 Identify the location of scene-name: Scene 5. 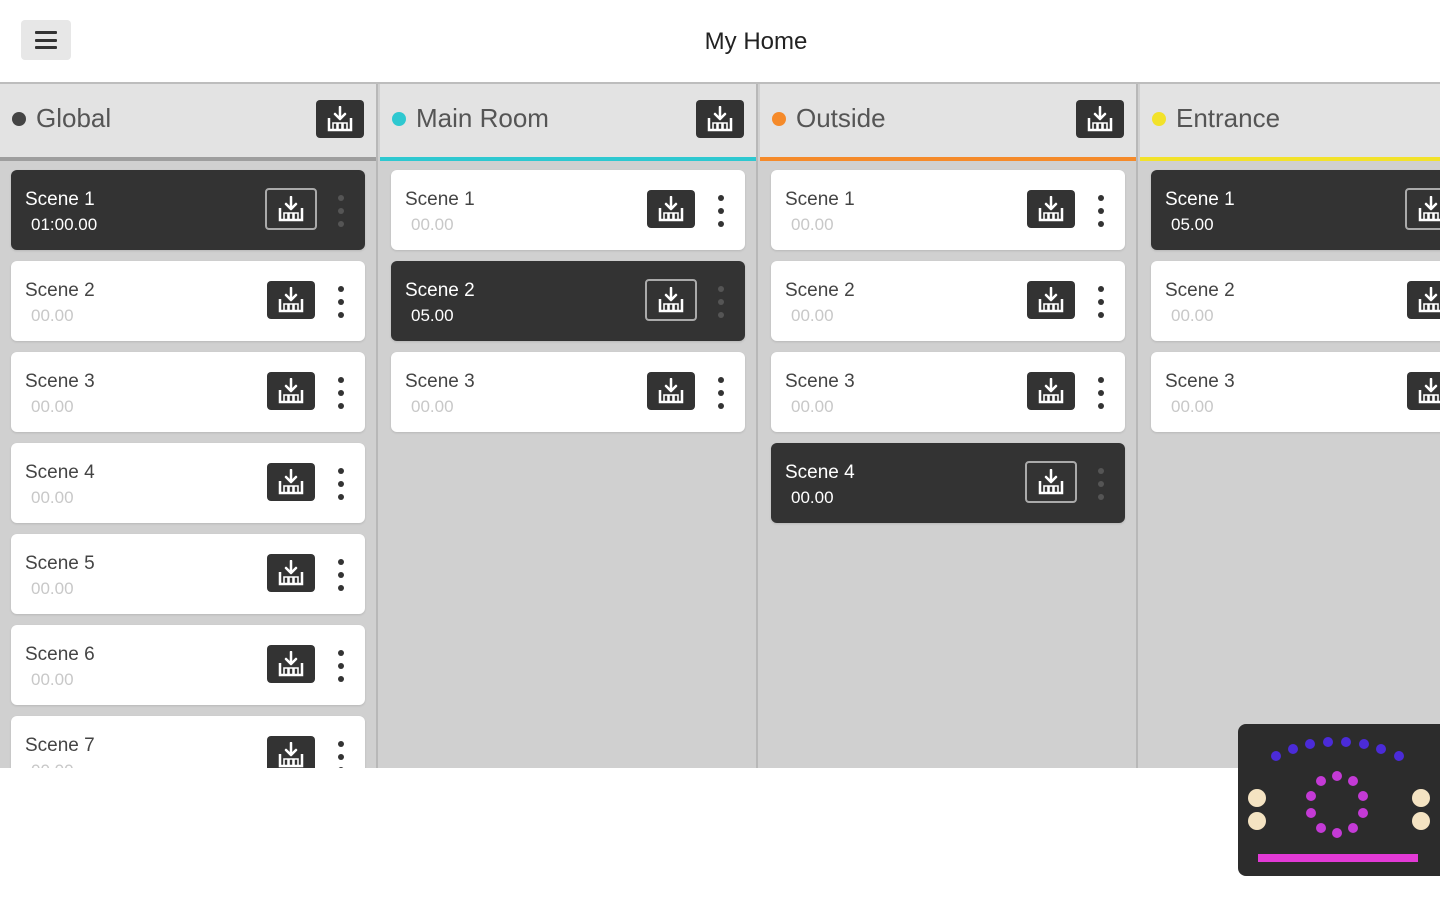
(60, 563).